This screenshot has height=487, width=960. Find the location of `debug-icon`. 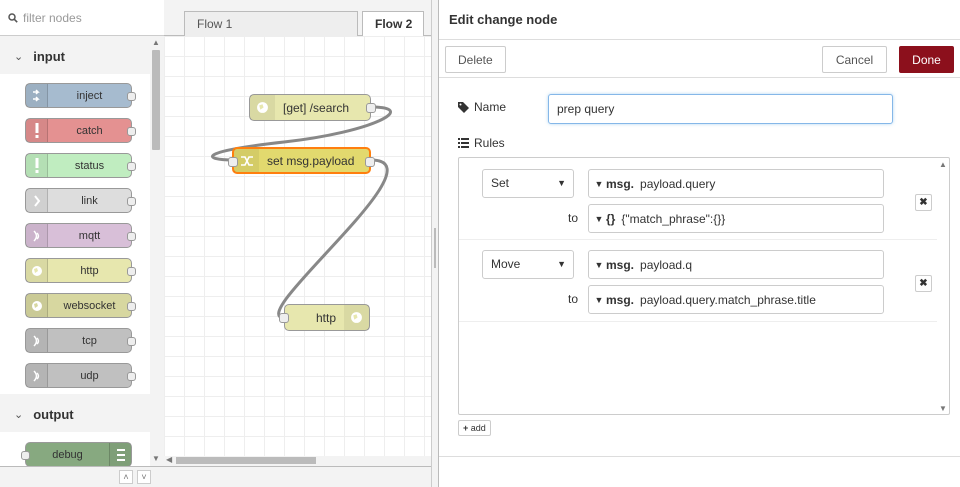

debug-icon is located at coordinates (120, 454).